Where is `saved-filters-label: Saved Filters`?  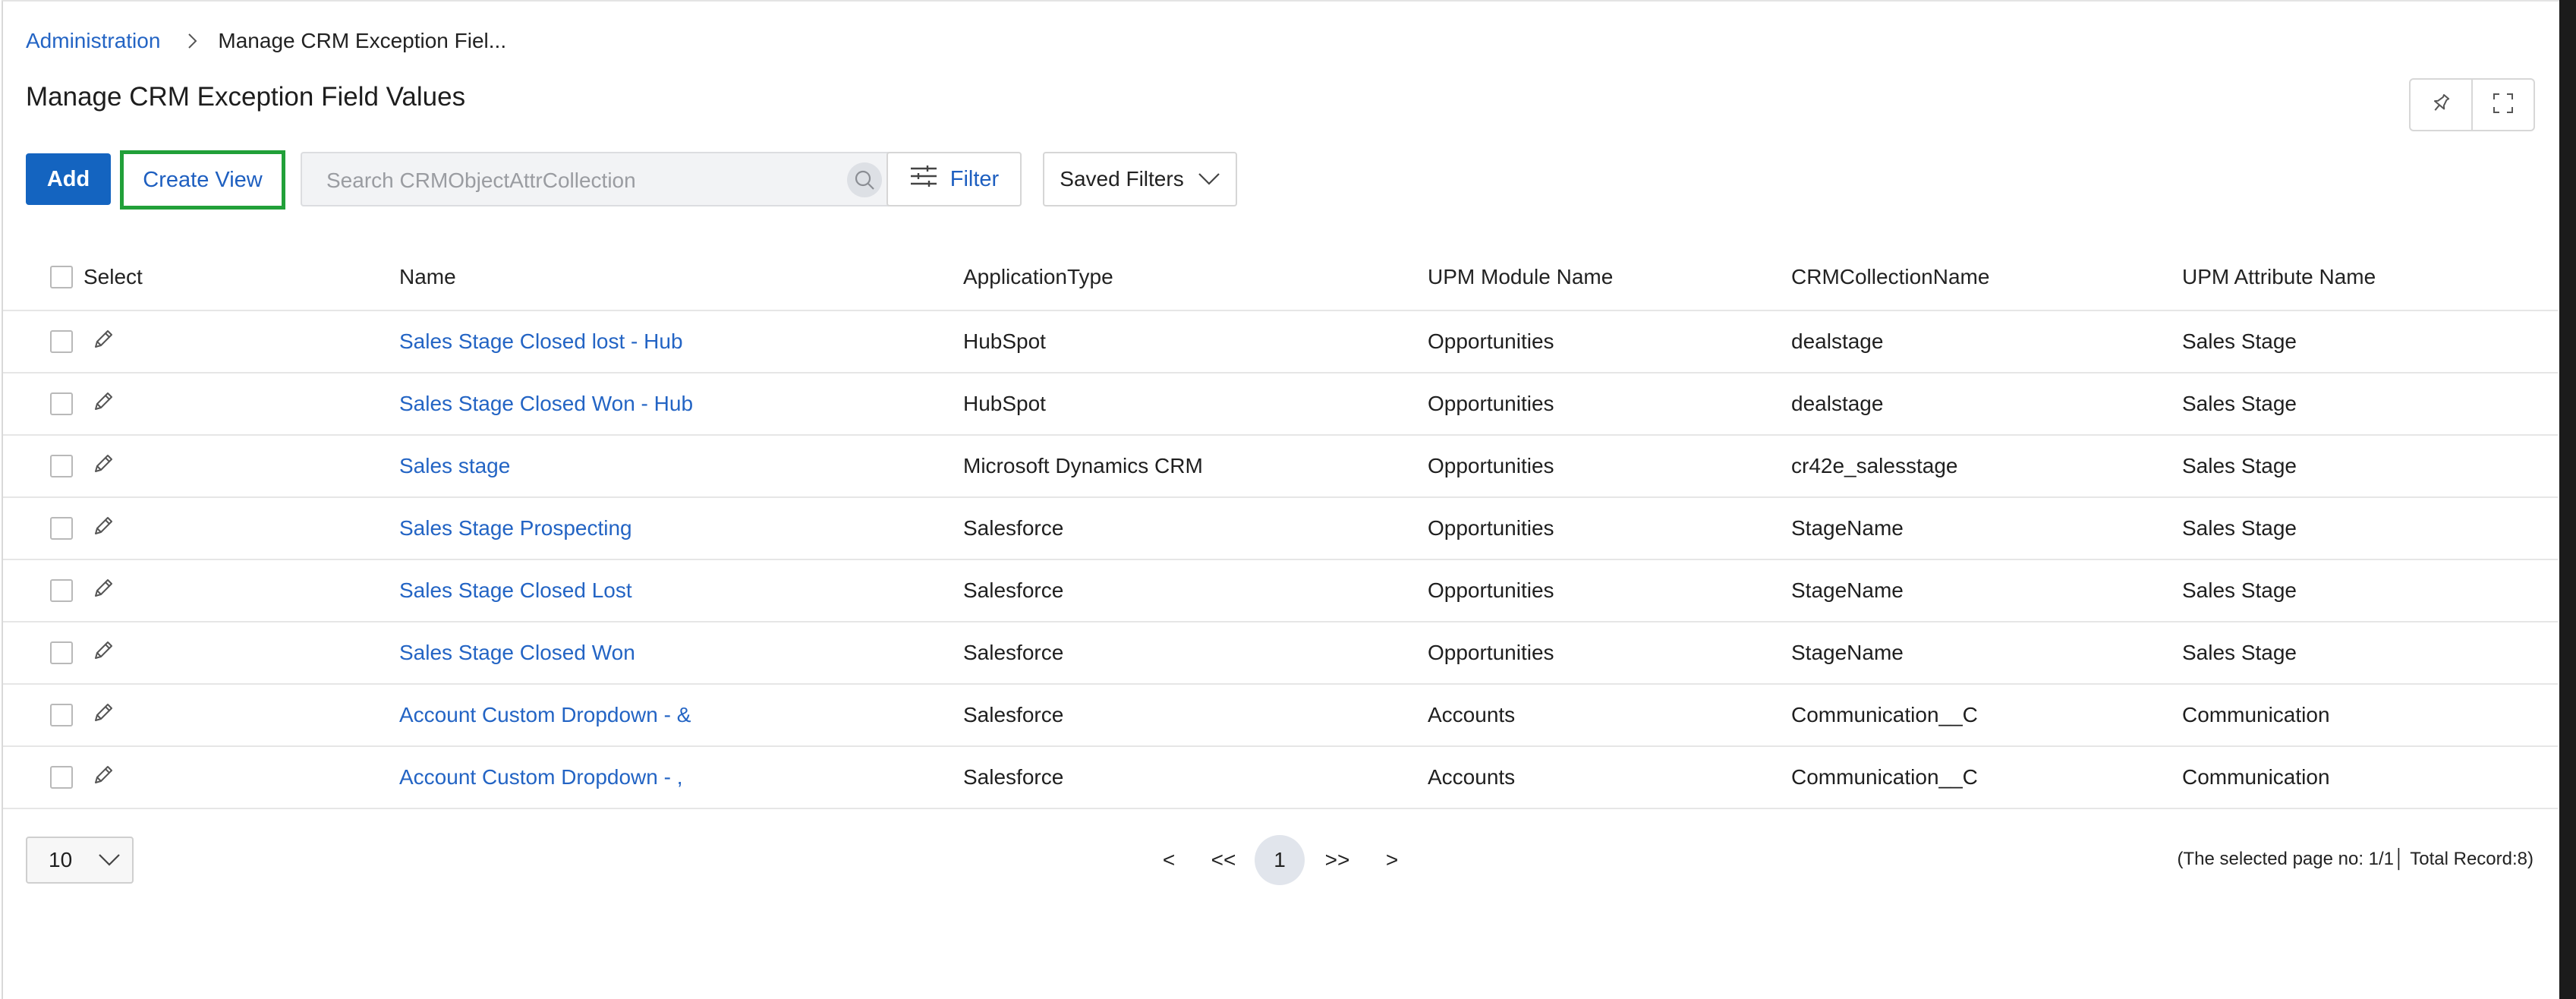 saved-filters-label: Saved Filters is located at coordinates (1122, 179).